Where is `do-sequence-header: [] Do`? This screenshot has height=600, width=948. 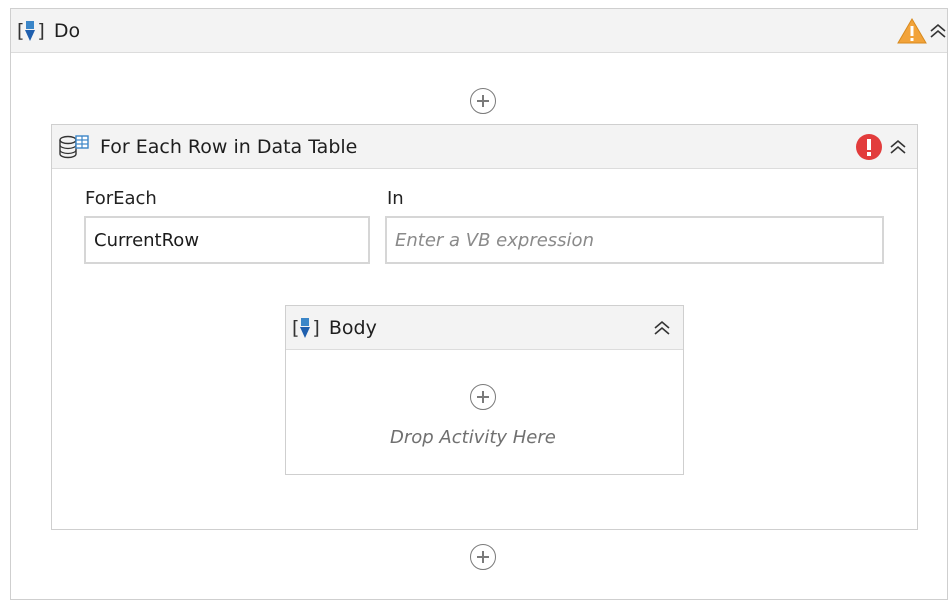 do-sequence-header: [] Do is located at coordinates (479, 31).